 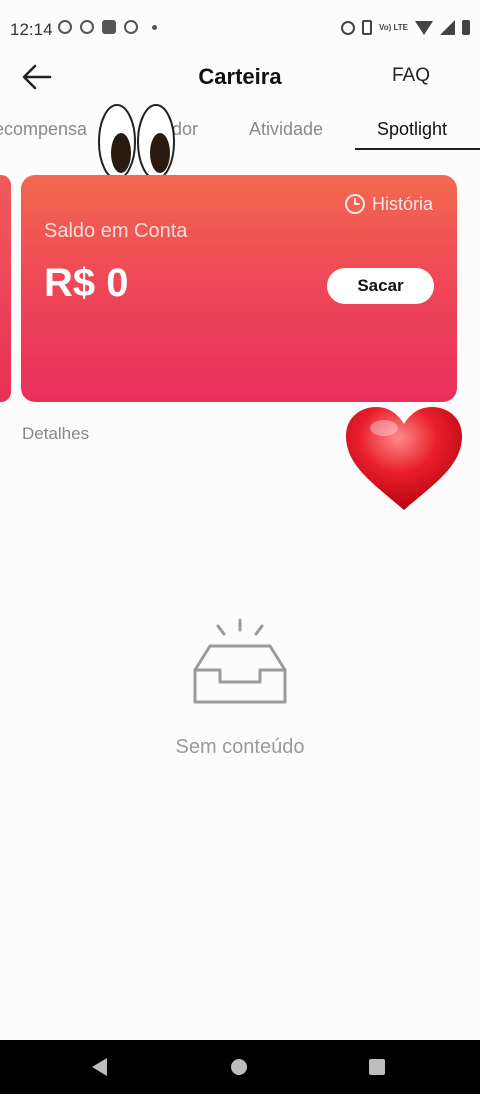 I want to click on status-bar: 12:14 Vo) LTE, so click(x=240, y=30).